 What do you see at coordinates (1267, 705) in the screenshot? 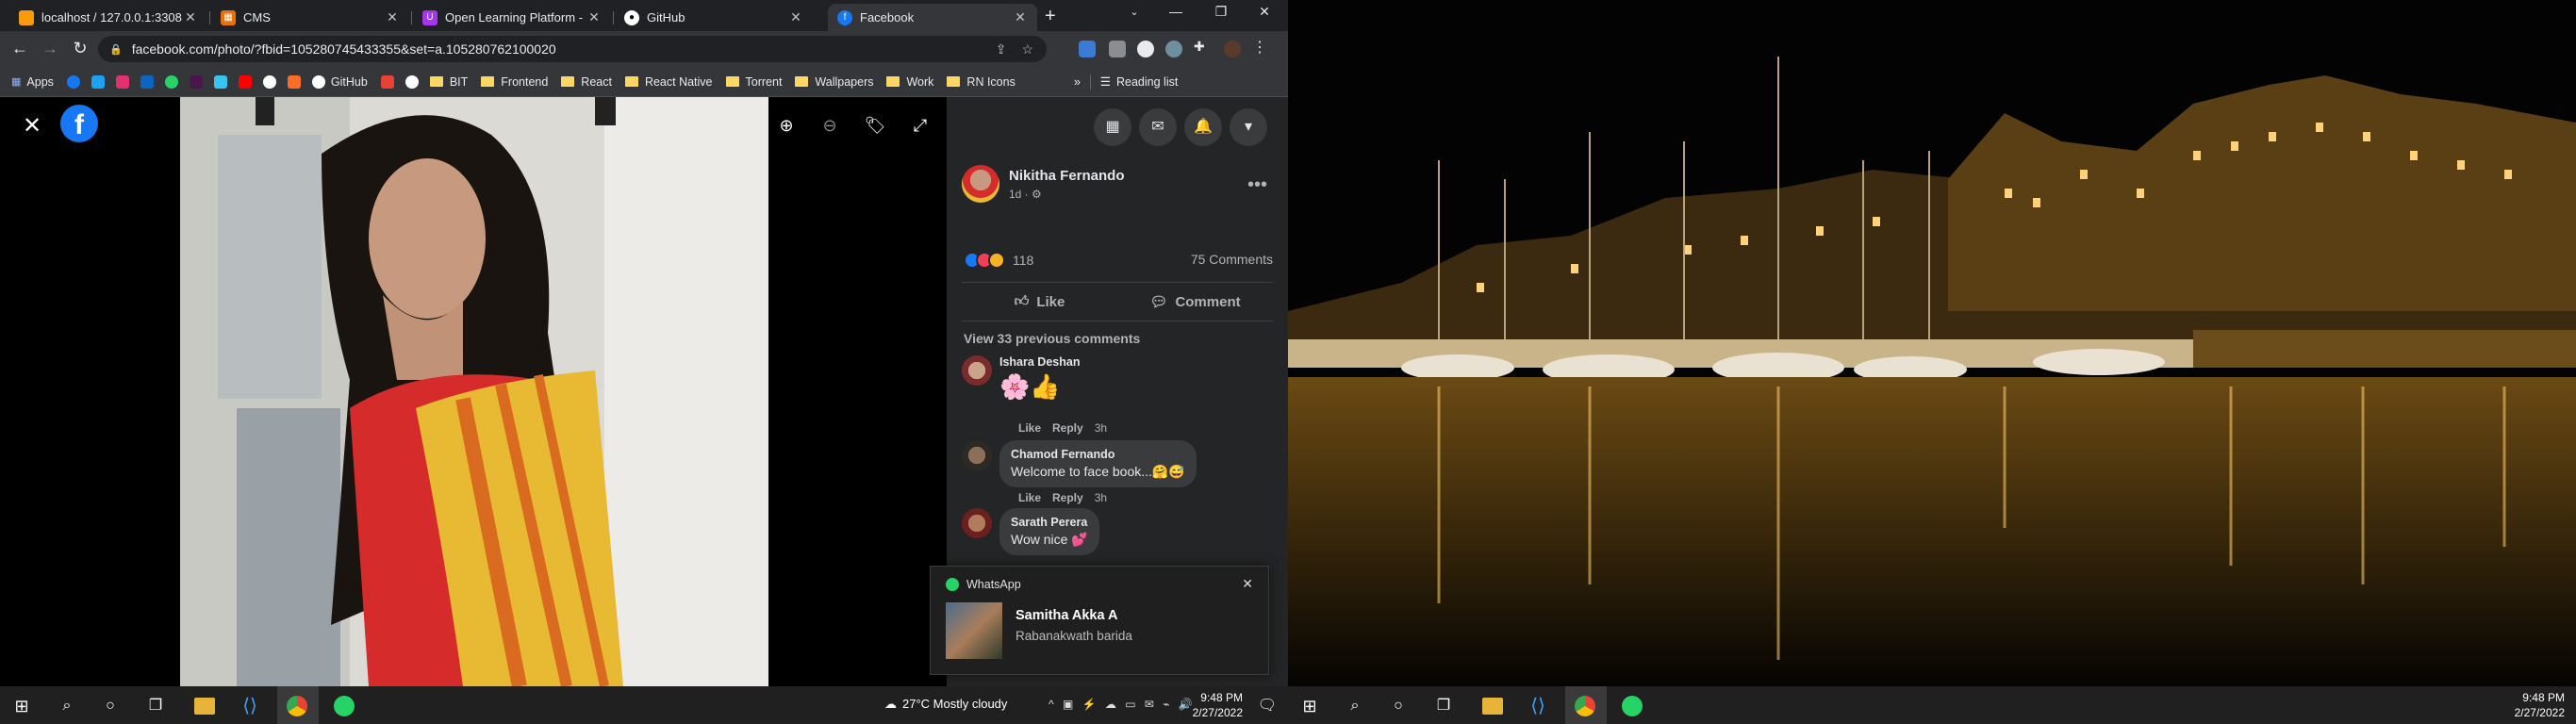
I see `action-center-icon: 🗨` at bounding box center [1267, 705].